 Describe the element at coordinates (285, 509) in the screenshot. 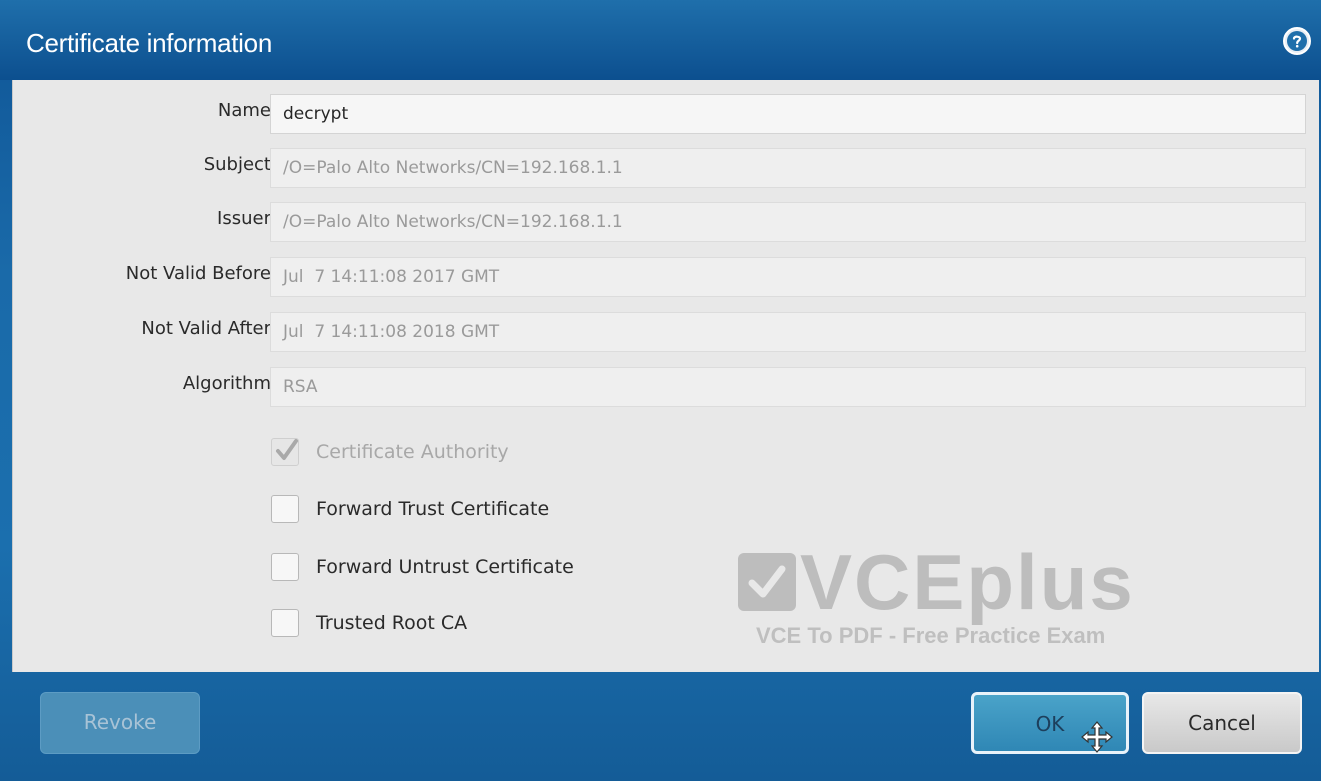

I see `forward-trust-checkbox` at that location.